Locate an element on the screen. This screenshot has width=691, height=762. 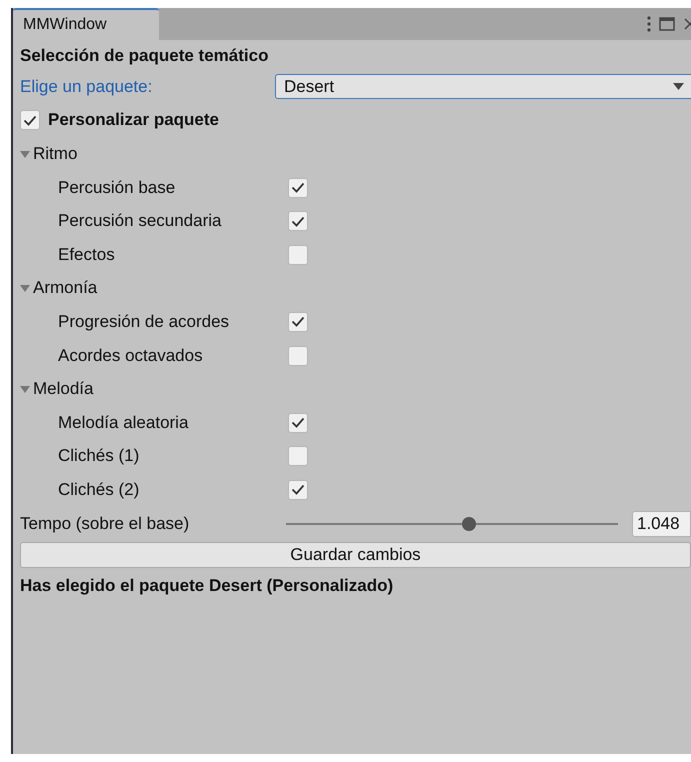
option-label: Acordes octavados is located at coordinates (130, 356).